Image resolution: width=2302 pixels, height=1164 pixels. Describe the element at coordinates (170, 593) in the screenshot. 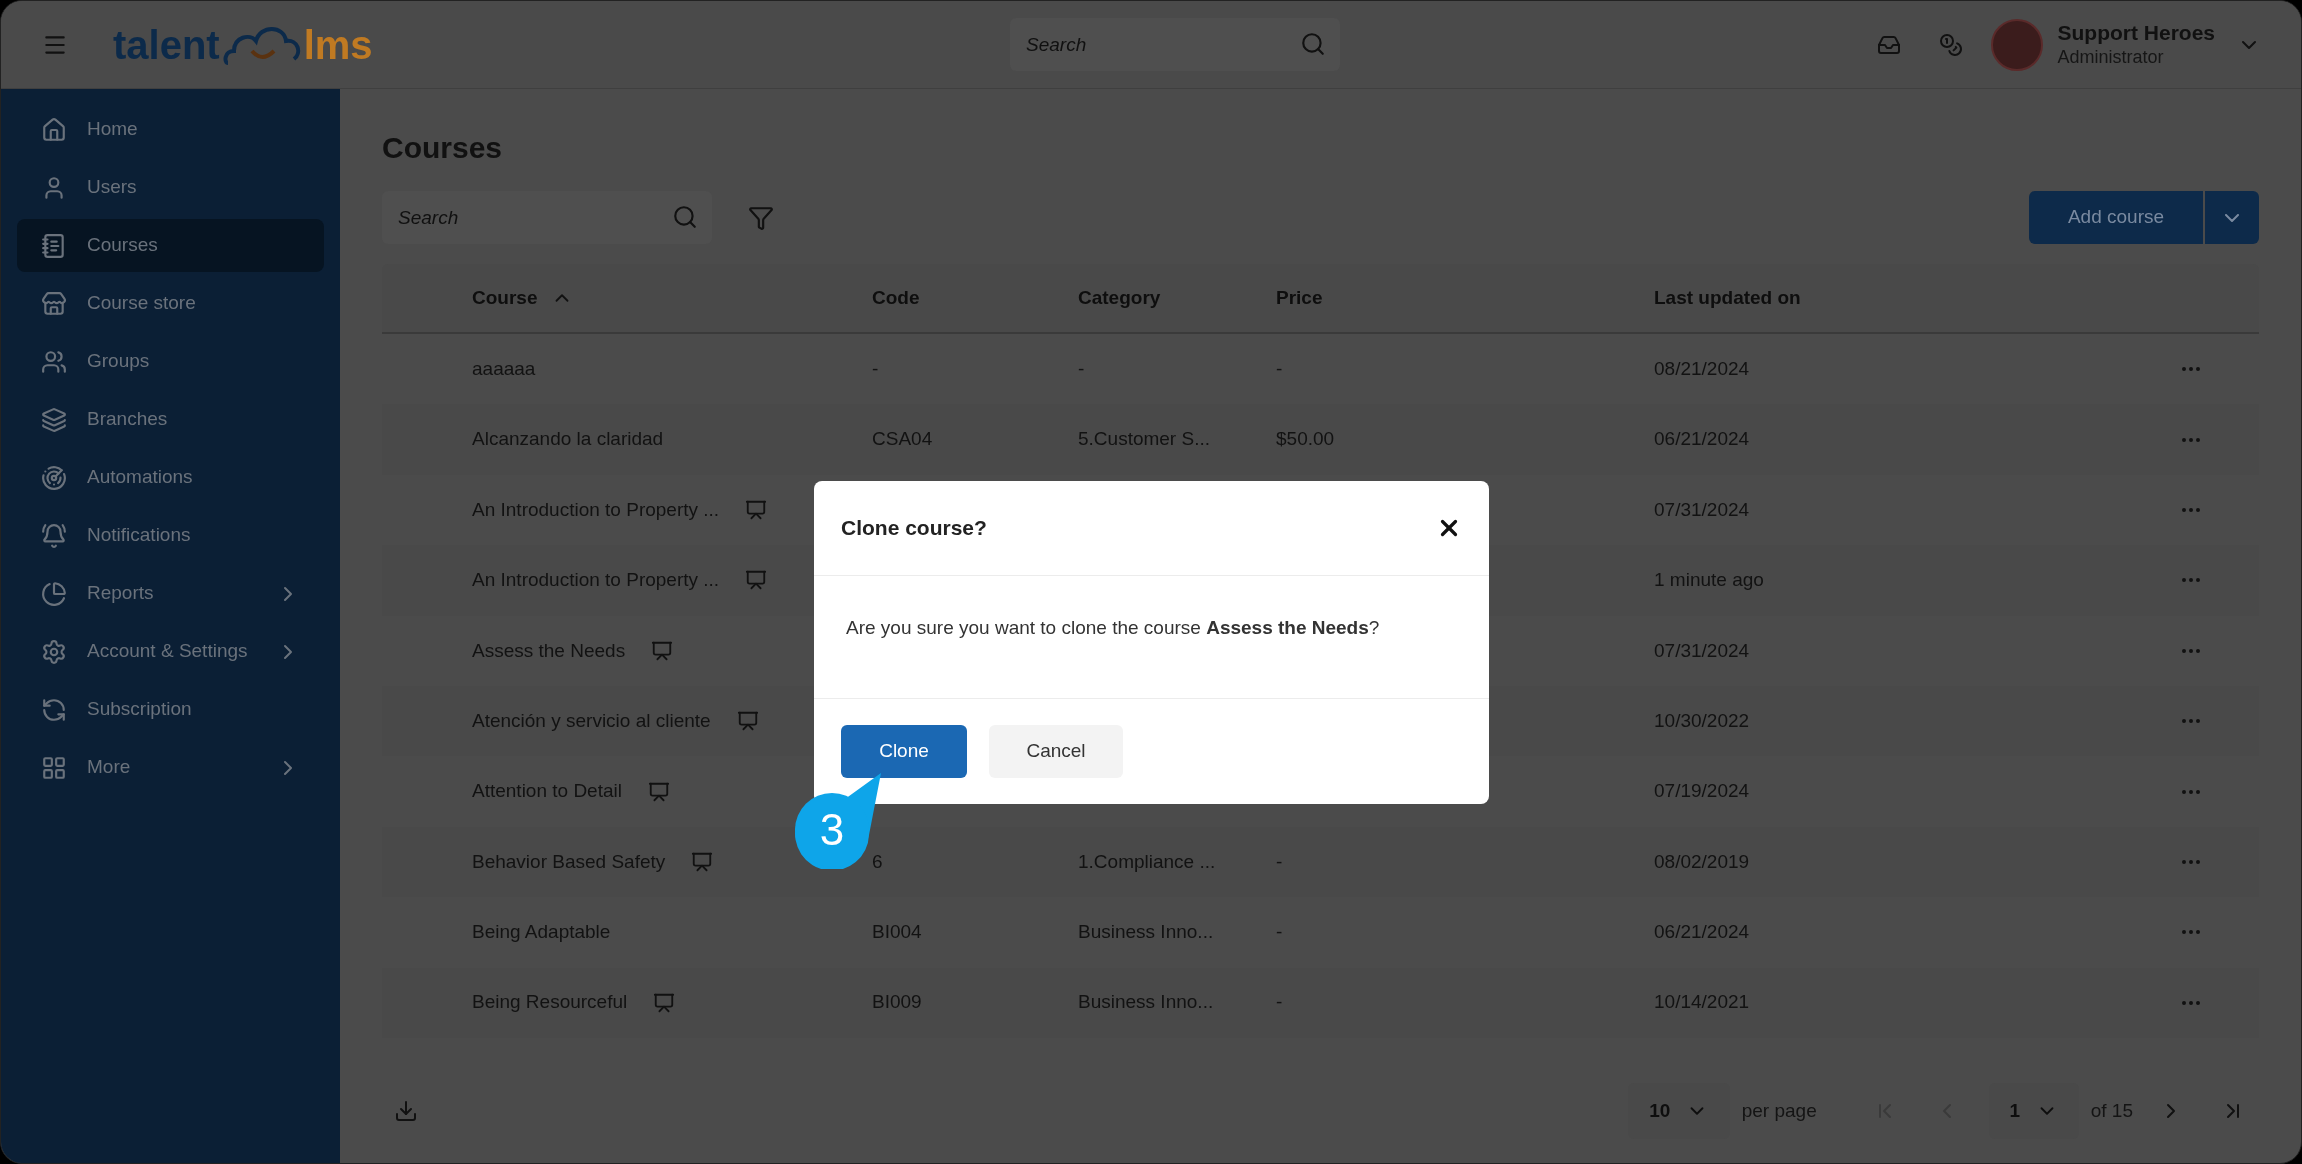

I see `sidebar-item: Reports` at that location.